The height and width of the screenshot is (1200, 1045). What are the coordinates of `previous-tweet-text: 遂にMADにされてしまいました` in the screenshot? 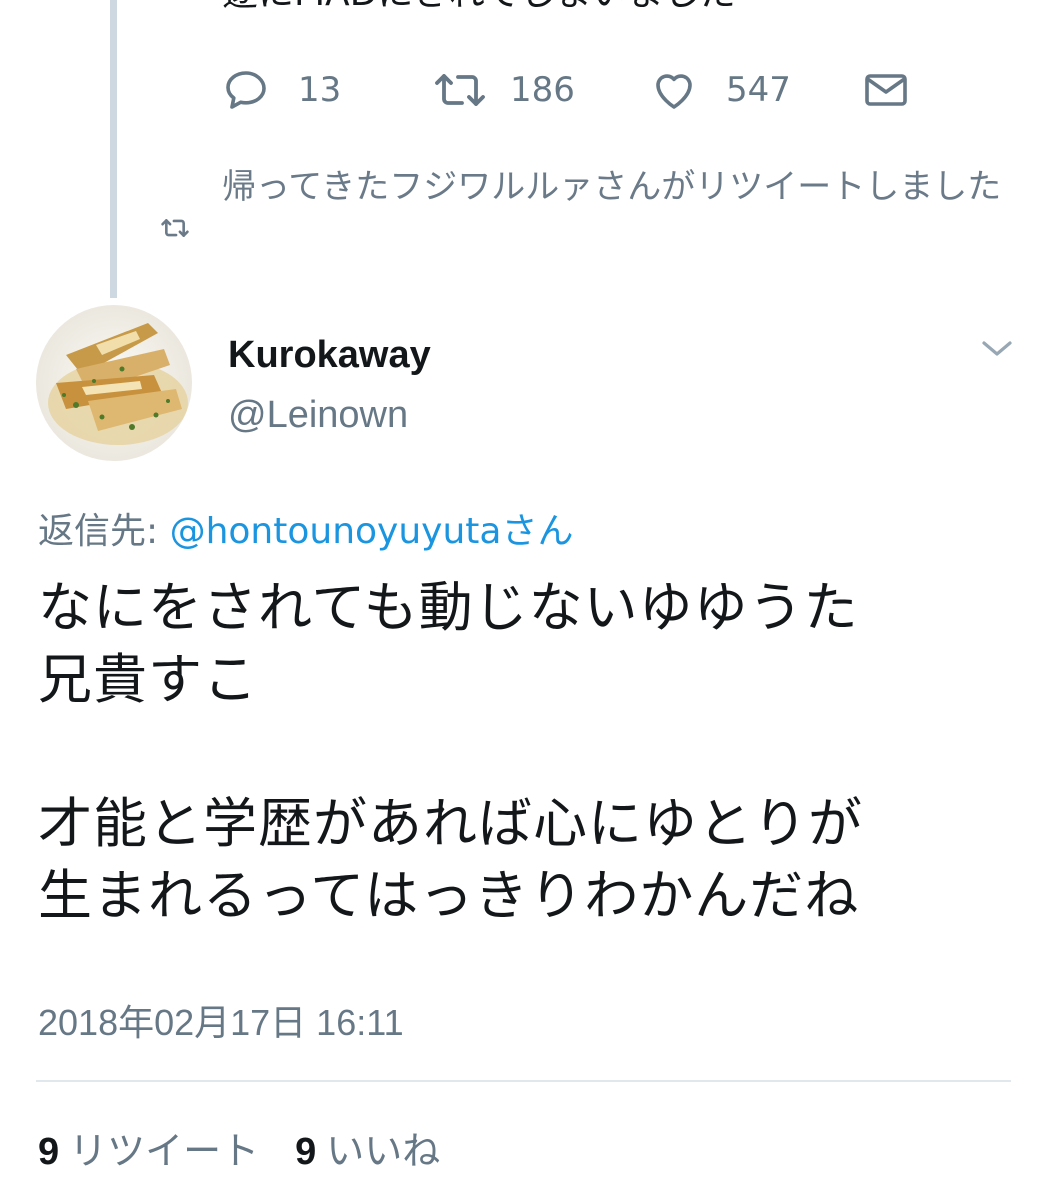 It's located at (479, 8).